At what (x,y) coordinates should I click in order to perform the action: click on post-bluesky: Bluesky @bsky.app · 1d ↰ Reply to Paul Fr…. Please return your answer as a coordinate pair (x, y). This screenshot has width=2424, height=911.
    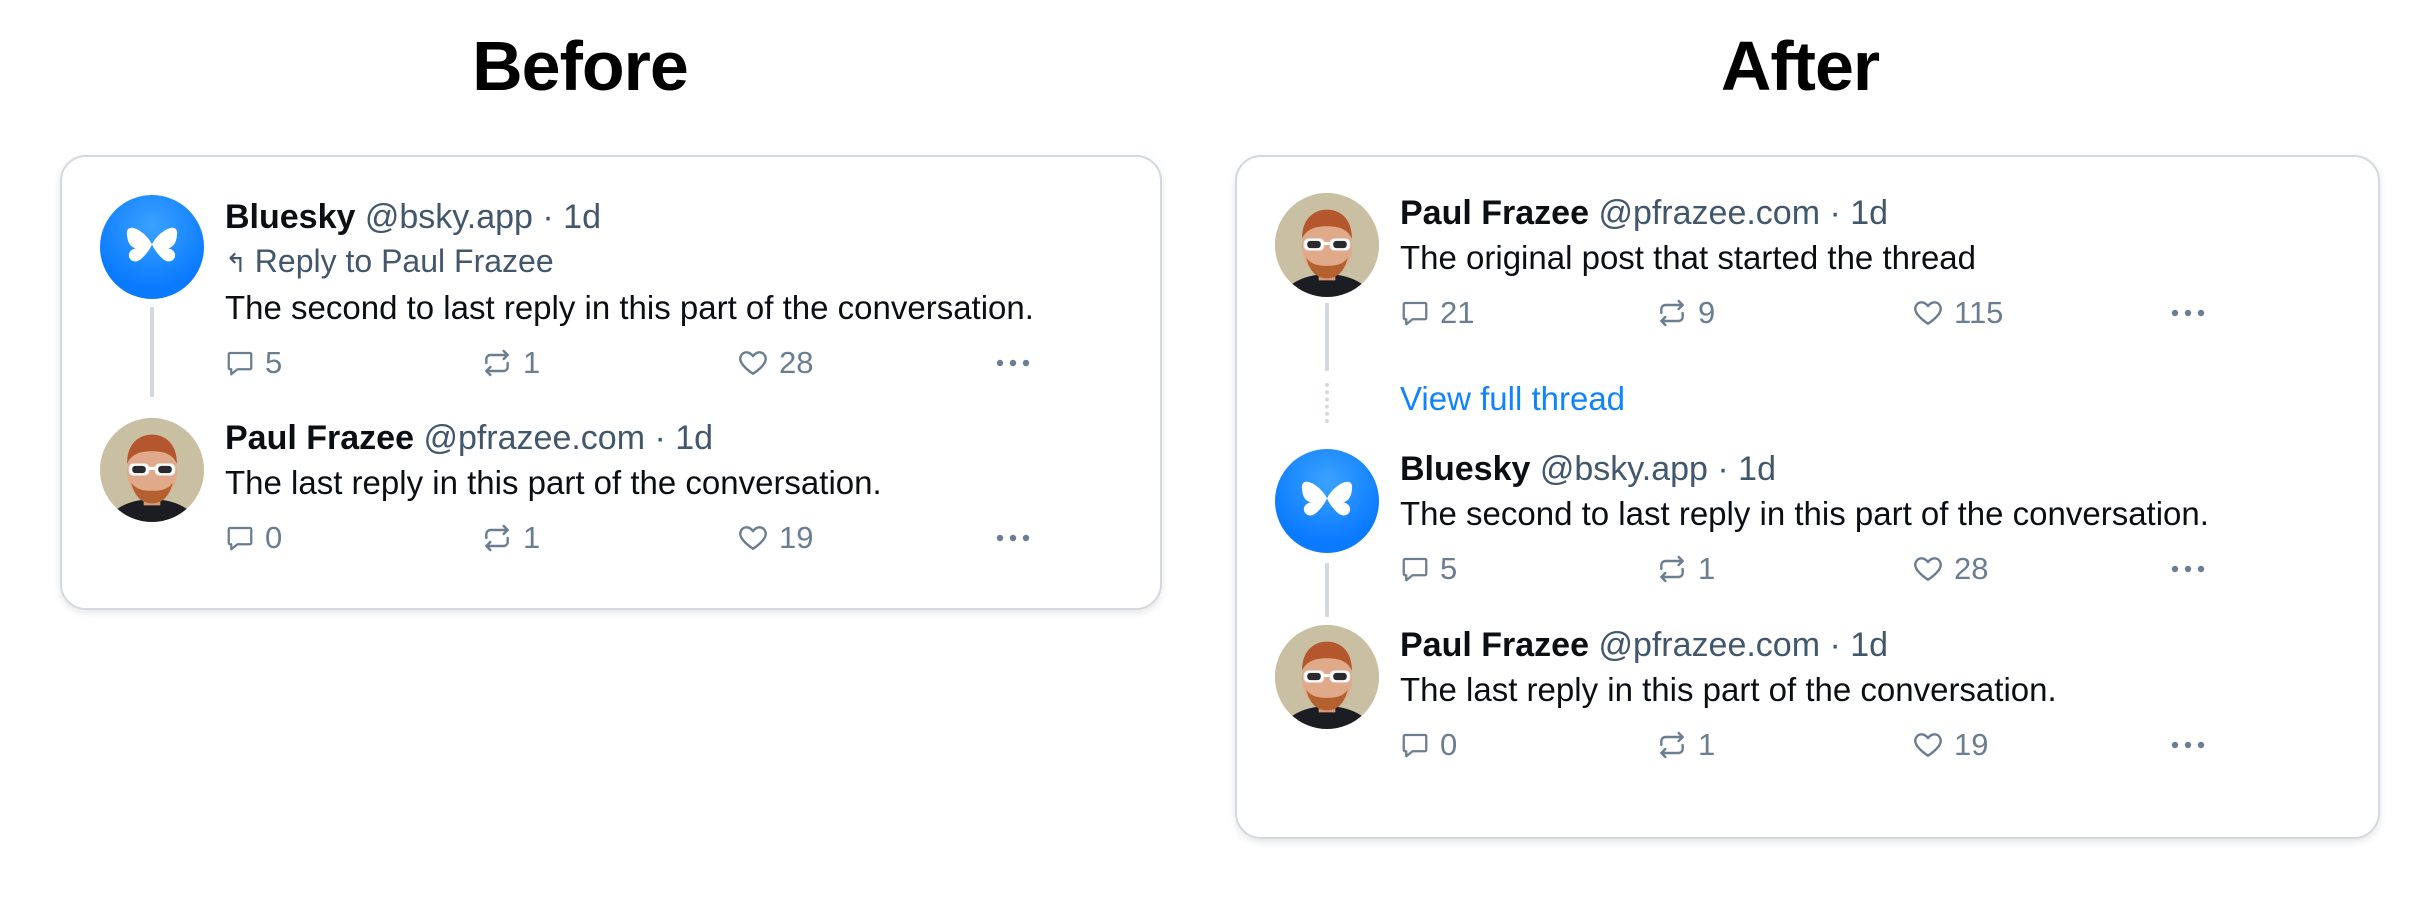
    Looking at the image, I should click on (611, 300).